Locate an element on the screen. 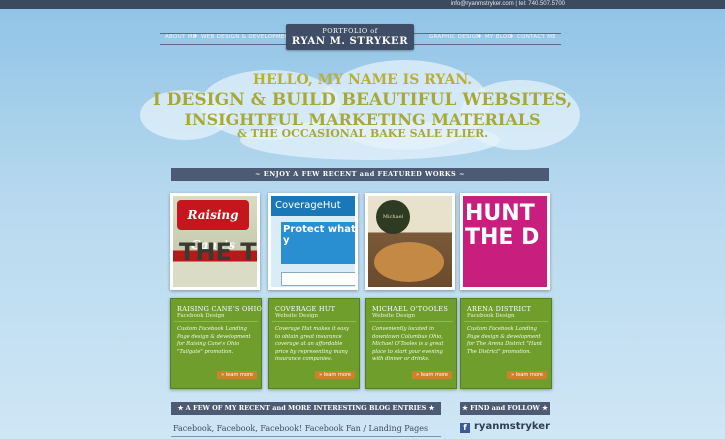 Image resolution: width=725 pixels, height=439 pixels. work-title: ARENA DISTRICT is located at coordinates (499, 309).